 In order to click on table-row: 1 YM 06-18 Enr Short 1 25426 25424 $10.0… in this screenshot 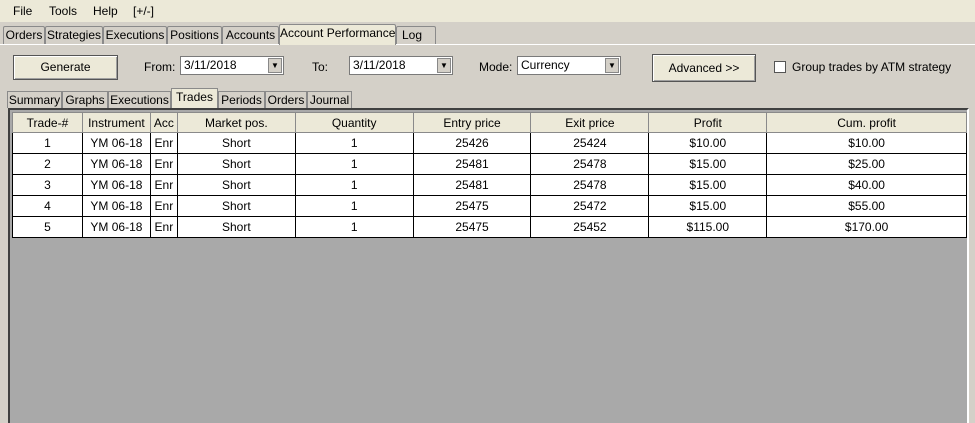, I will do `click(489, 143)`.